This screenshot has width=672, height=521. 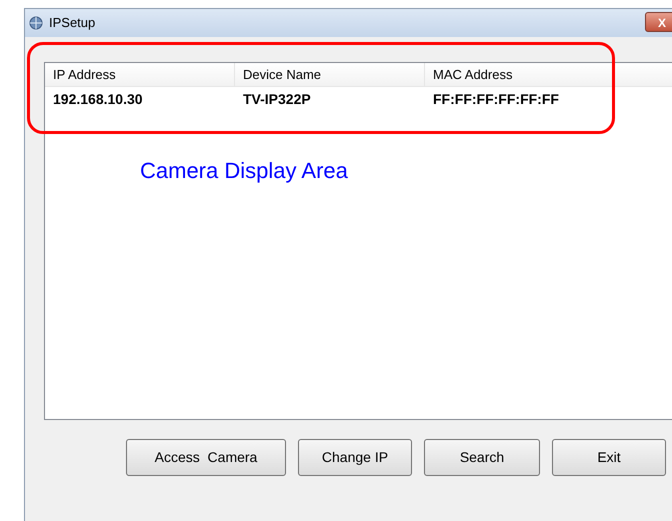 What do you see at coordinates (36, 23) in the screenshot?
I see `globe-icon` at bounding box center [36, 23].